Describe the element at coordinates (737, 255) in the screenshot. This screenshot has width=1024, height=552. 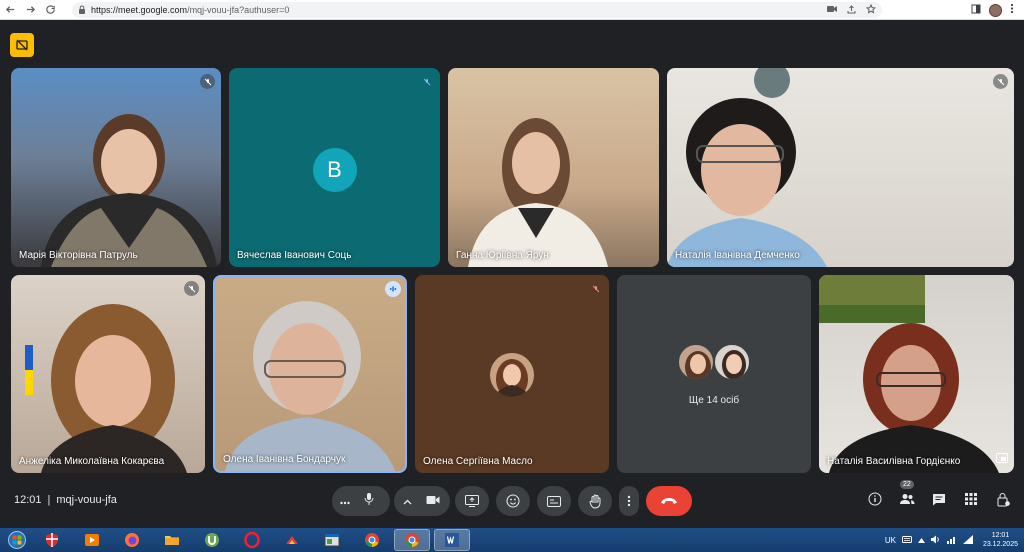
I see `participant-name: Наталія Іванівна Демченко` at that location.